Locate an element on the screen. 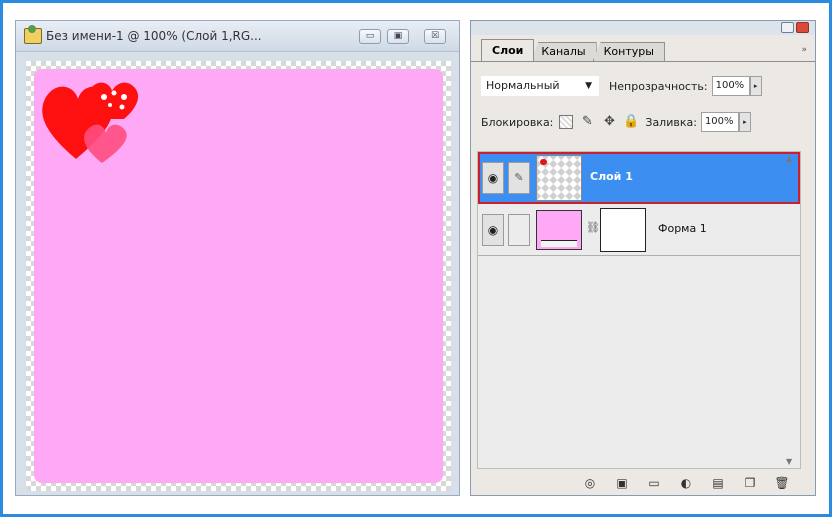 The image size is (832, 517). link-cell is located at coordinates (519, 230).